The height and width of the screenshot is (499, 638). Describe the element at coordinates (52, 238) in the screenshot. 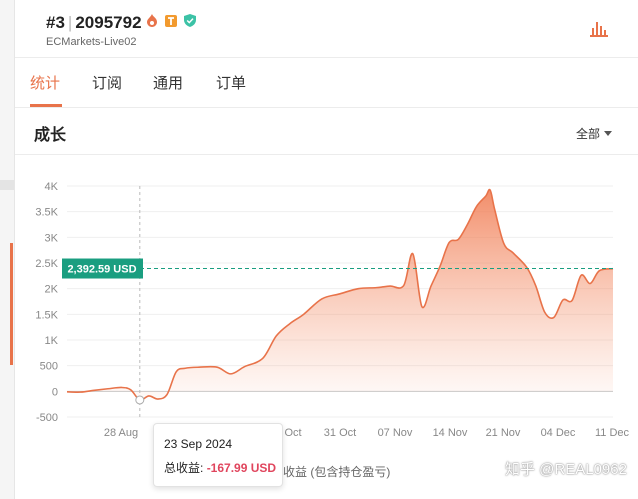

I see `y-tick-label: 3K` at that location.